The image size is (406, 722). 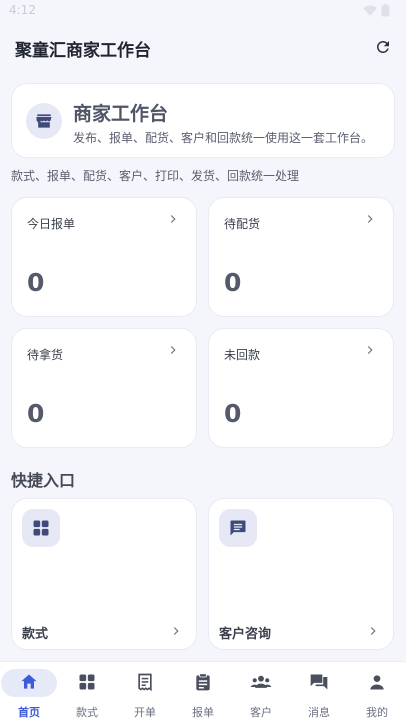 I want to click on refresh-button, so click(x=383, y=47).